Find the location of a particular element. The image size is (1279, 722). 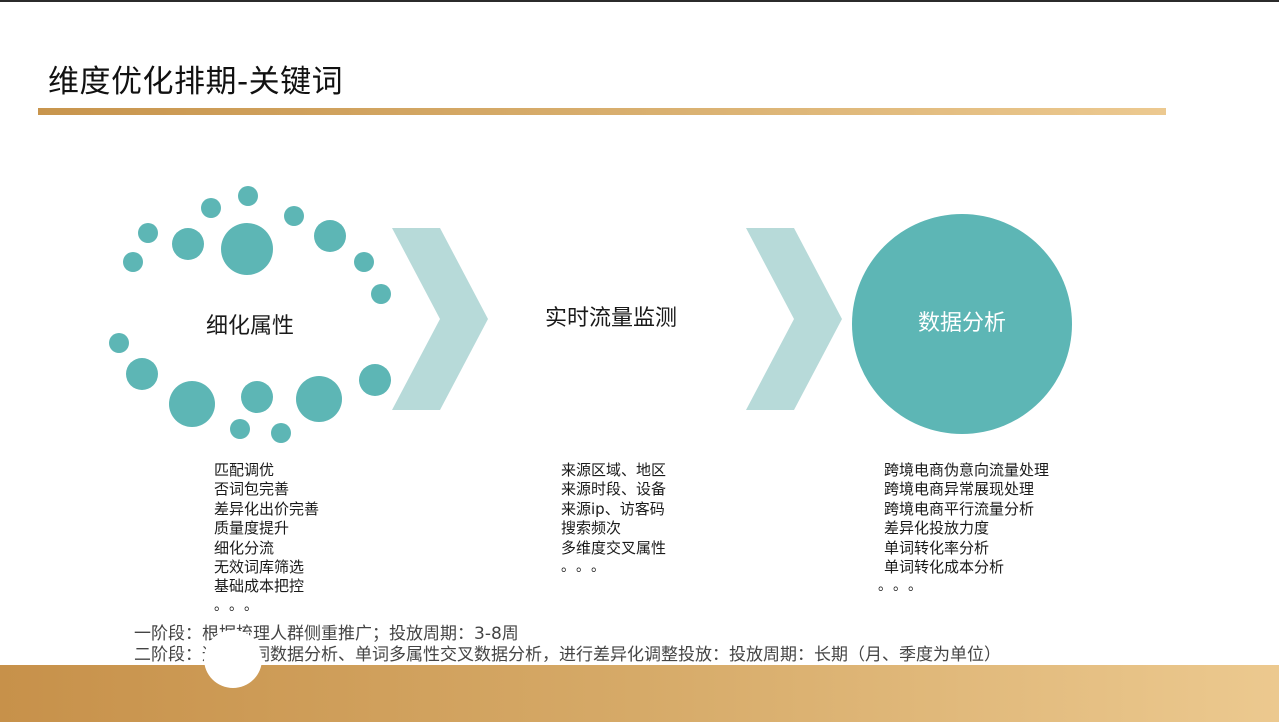

list-item: 搜索频次 is located at coordinates (591, 528).